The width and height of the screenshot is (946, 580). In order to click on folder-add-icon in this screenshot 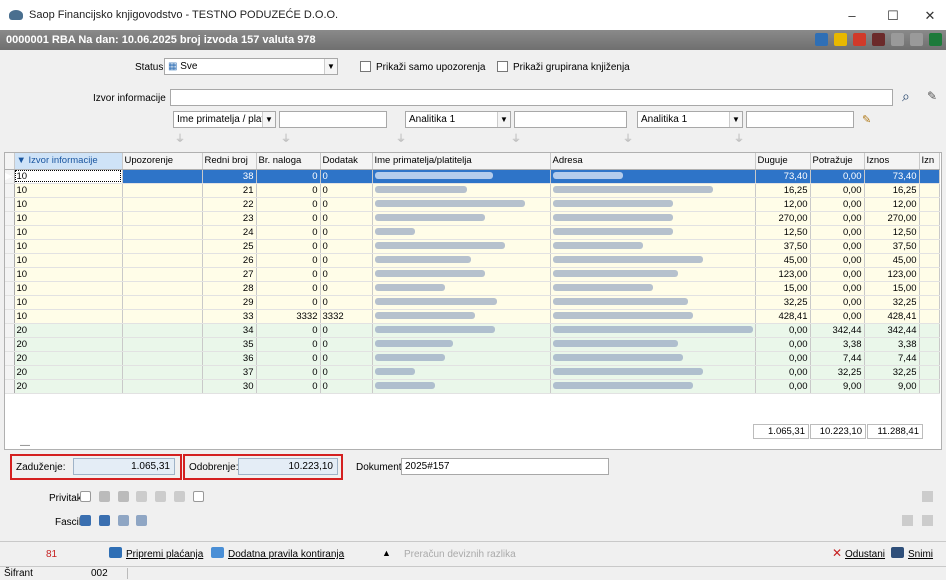, I will do `click(104, 520)`.